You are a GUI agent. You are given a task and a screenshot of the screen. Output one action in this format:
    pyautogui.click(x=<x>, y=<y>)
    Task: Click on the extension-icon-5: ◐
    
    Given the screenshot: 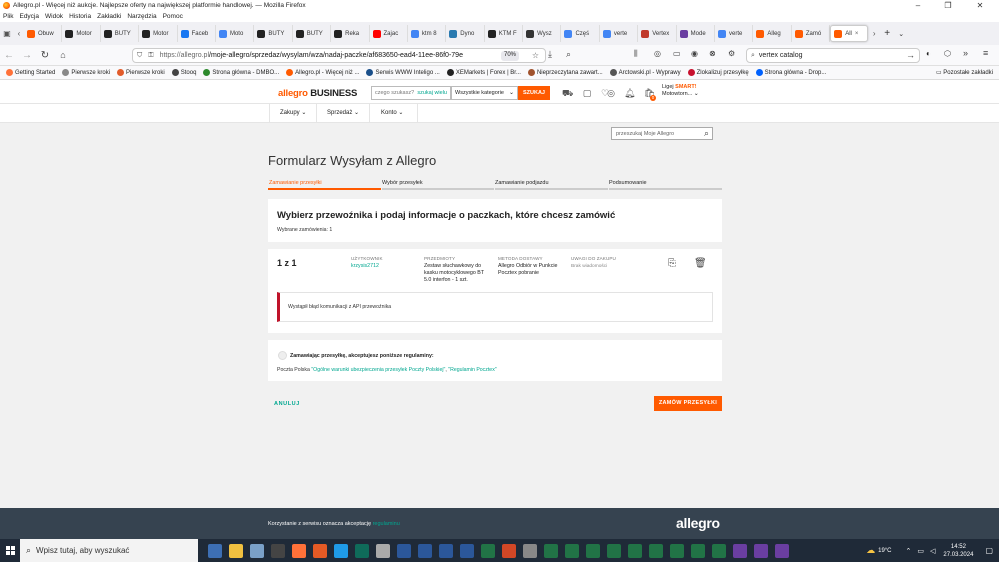 What is the action you would take?
    pyautogui.click(x=928, y=53)
    